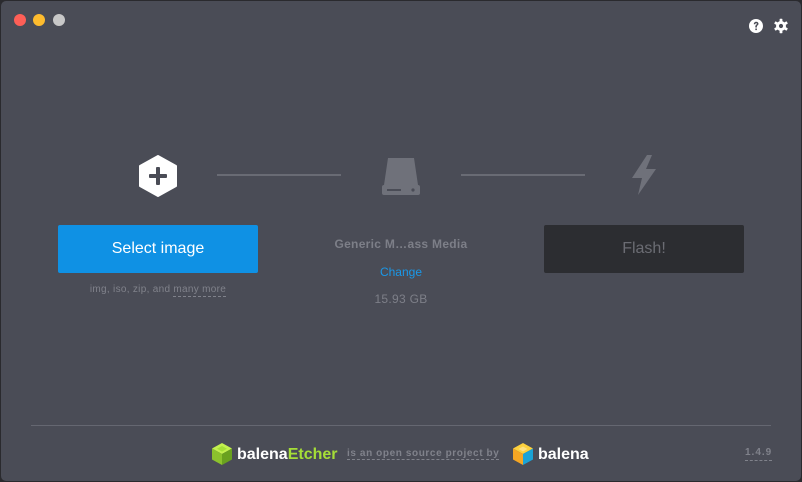 This screenshot has width=802, height=482. I want to click on tagline-text: is an open source project by, so click(423, 454).